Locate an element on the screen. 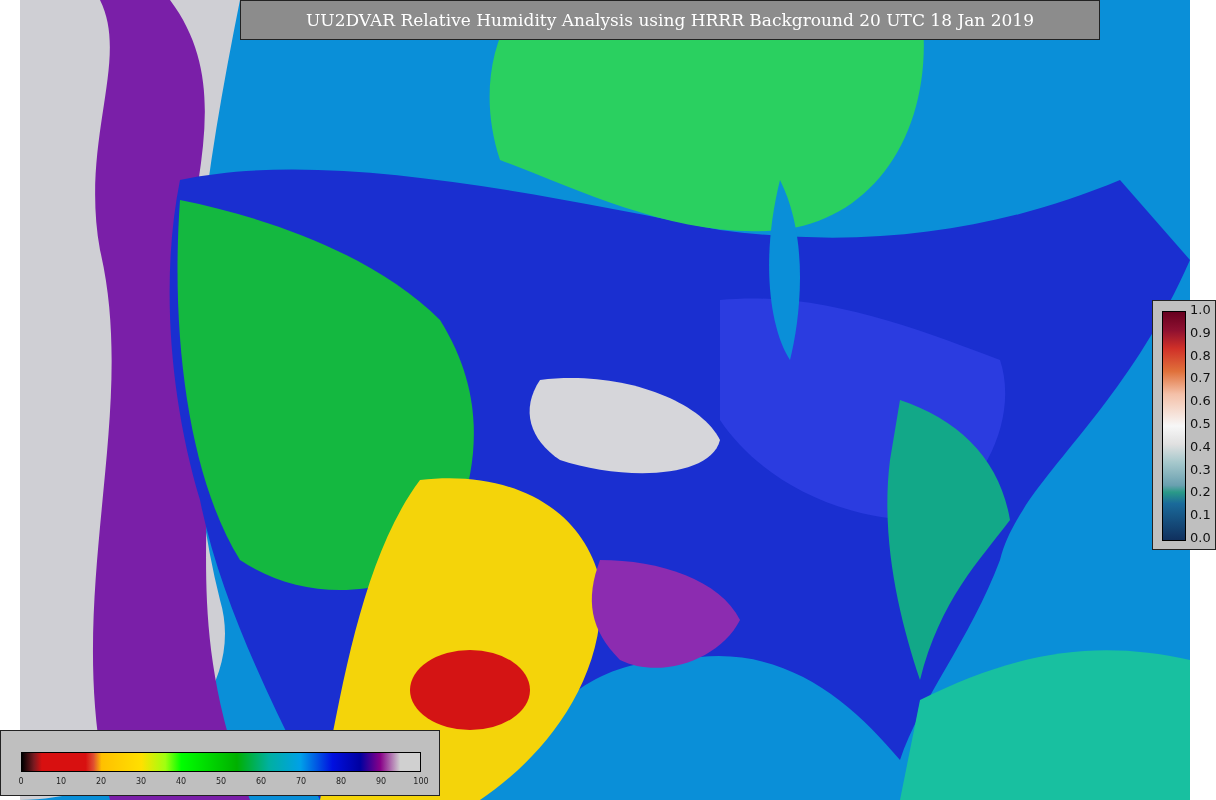 The image size is (1216, 800). tick-label: 0.1 is located at coordinates (1200, 515).